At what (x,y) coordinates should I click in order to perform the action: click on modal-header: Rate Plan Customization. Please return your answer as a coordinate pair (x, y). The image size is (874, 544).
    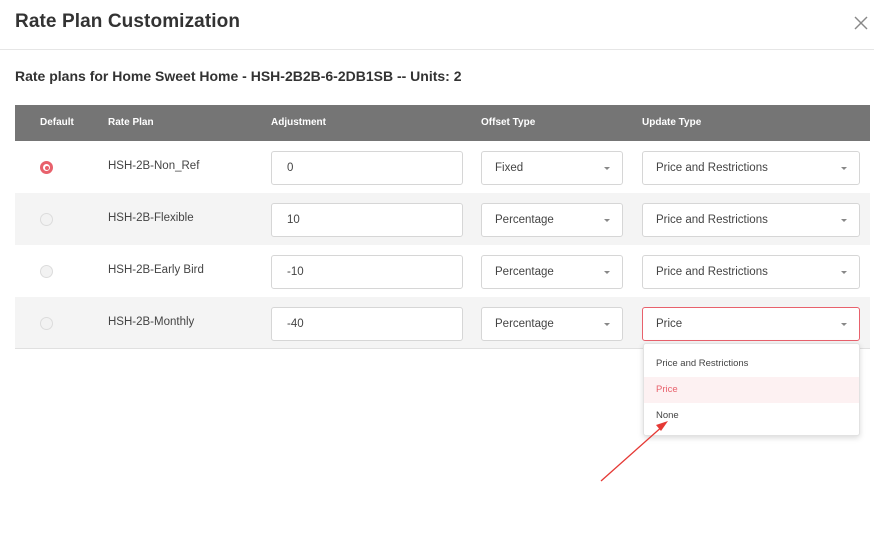
    Looking at the image, I should click on (437, 25).